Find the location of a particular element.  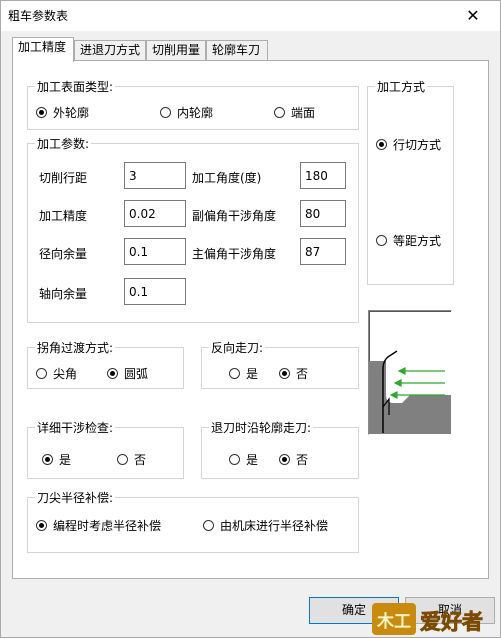

surface-face-label: 端面 is located at coordinates (303, 113).